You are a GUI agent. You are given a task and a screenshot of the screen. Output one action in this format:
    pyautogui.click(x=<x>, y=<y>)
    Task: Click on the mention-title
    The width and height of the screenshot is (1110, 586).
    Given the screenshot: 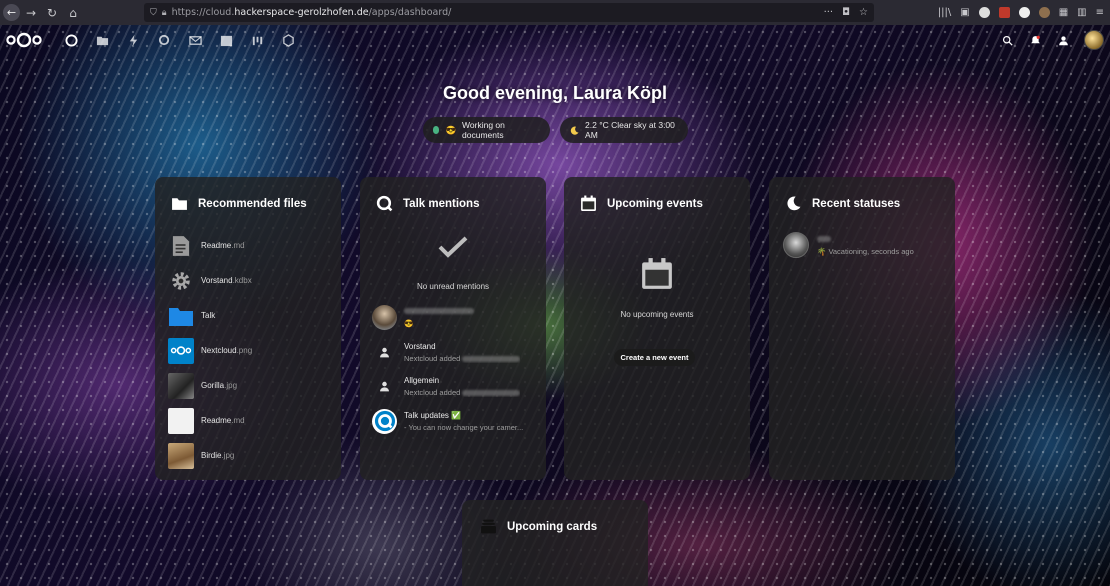 What is the action you would take?
    pyautogui.click(x=439, y=311)
    